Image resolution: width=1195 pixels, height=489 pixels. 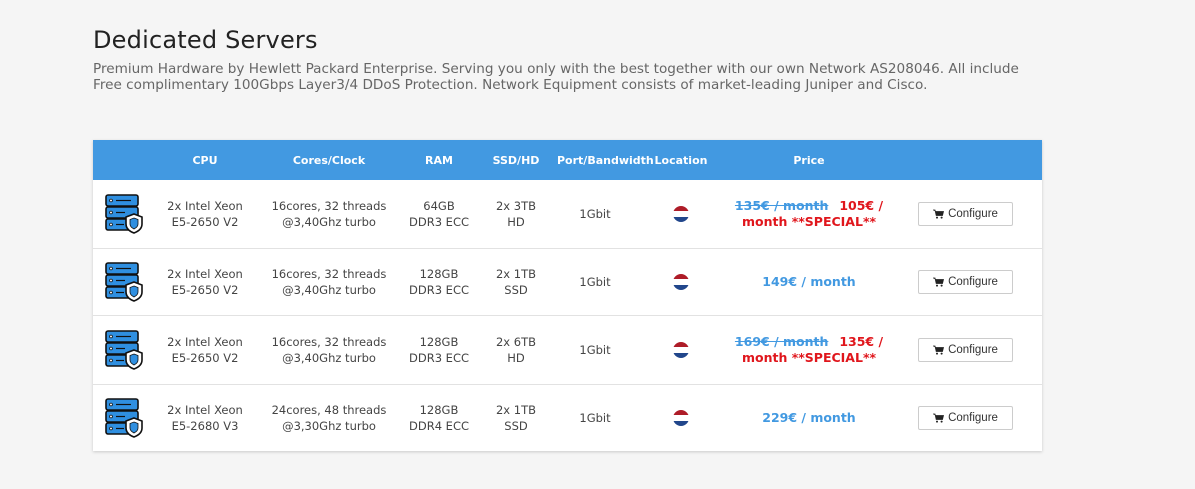 I want to click on header-cpu: CPU, so click(x=205, y=160).